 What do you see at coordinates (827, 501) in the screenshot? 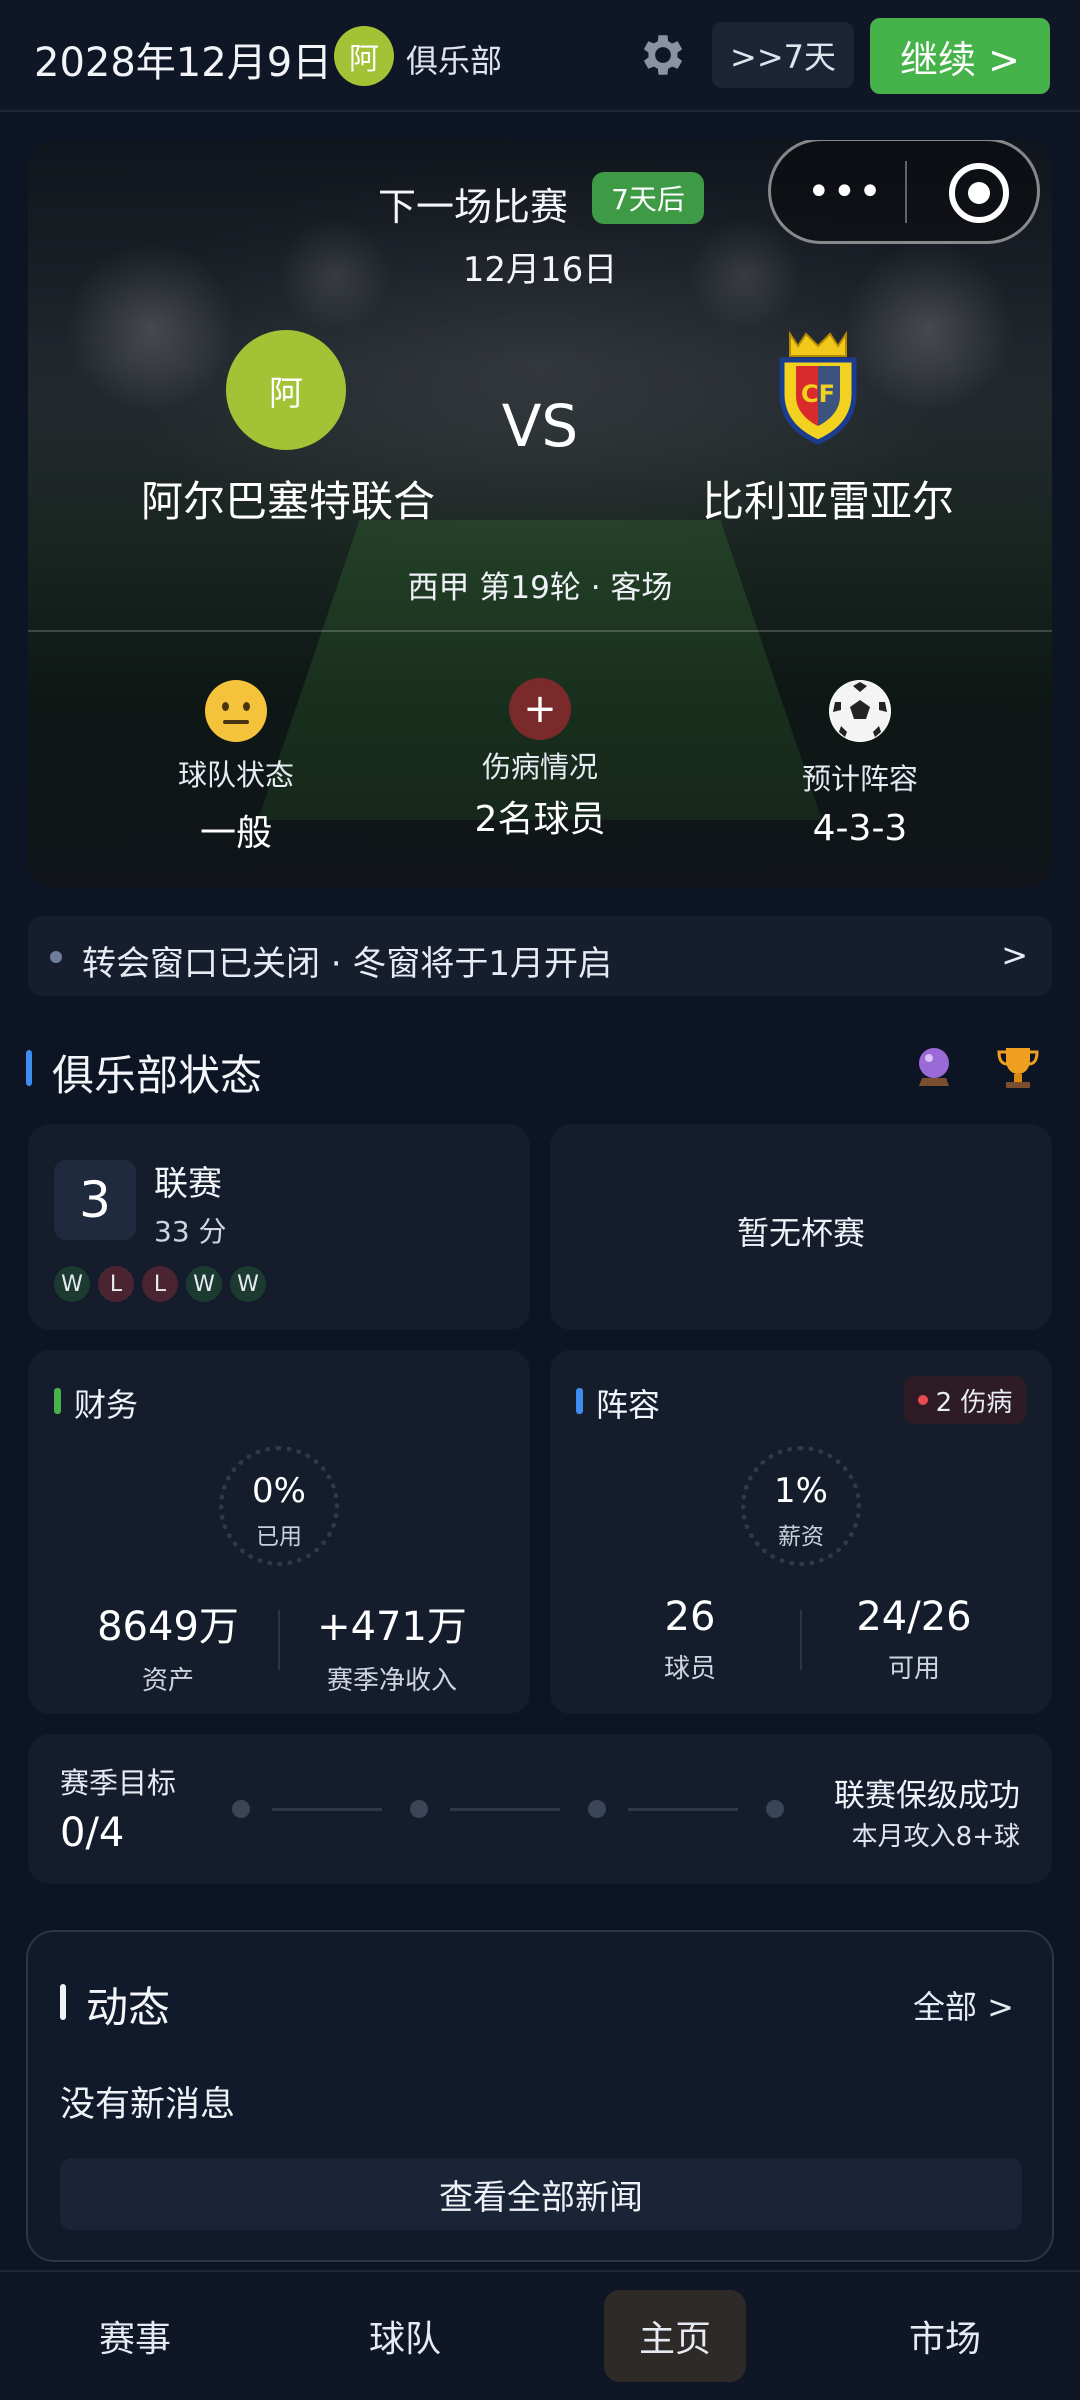
I see `away-team-name: 比利亚雷亚尔` at bounding box center [827, 501].